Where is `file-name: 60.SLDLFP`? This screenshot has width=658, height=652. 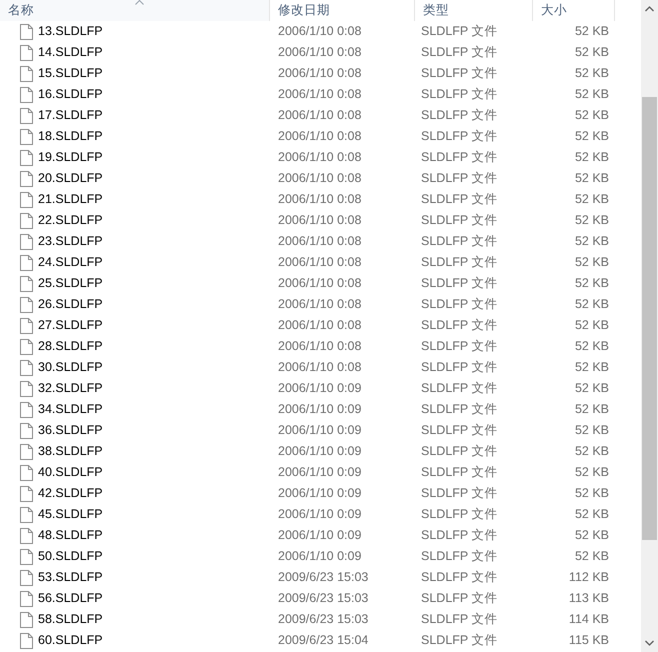 file-name: 60.SLDLFP is located at coordinates (70, 640).